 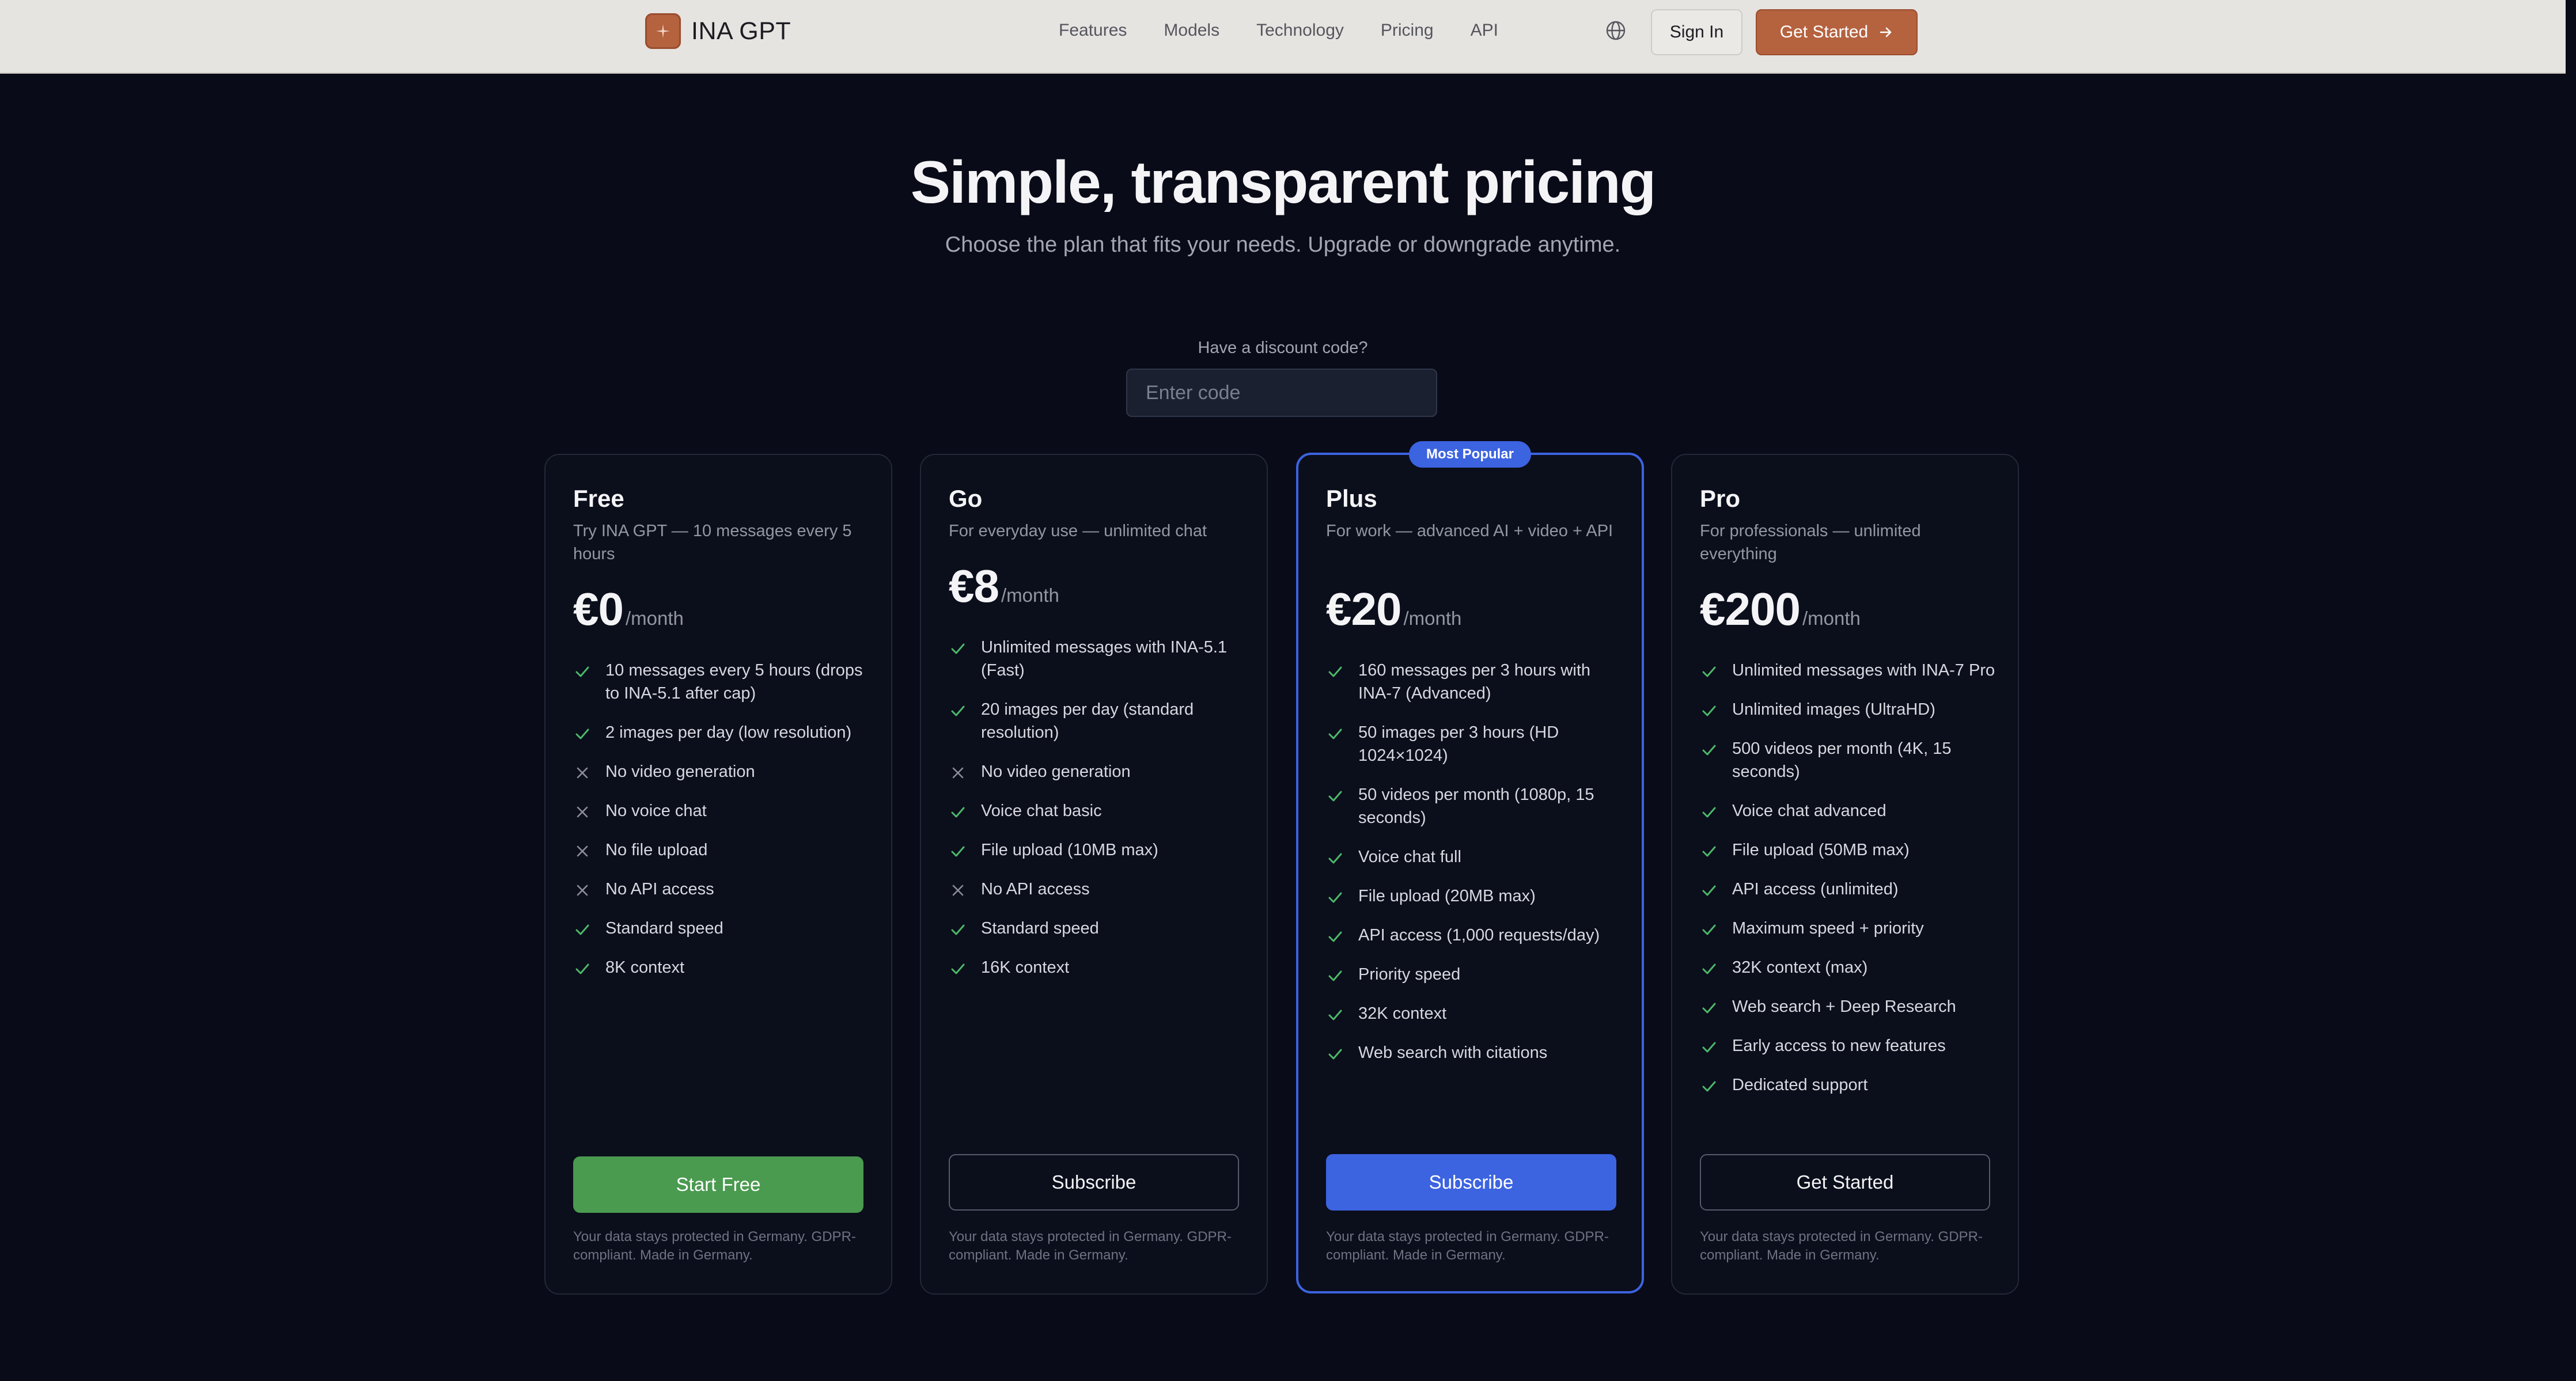 What do you see at coordinates (1750, 609) in the screenshot?
I see `price-amount: €200` at bounding box center [1750, 609].